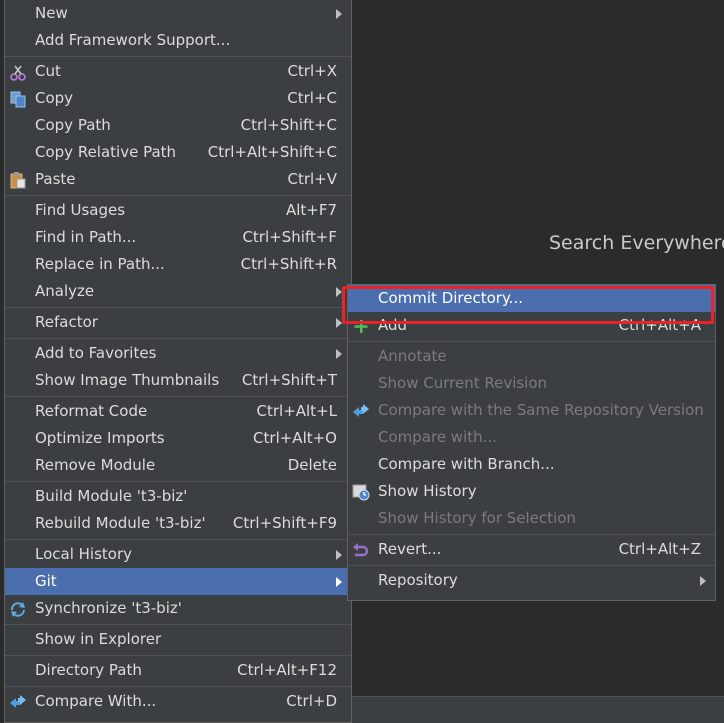  Describe the element at coordinates (111, 496) in the screenshot. I see `menu-item-label: Build Module 't3-biz'` at that location.